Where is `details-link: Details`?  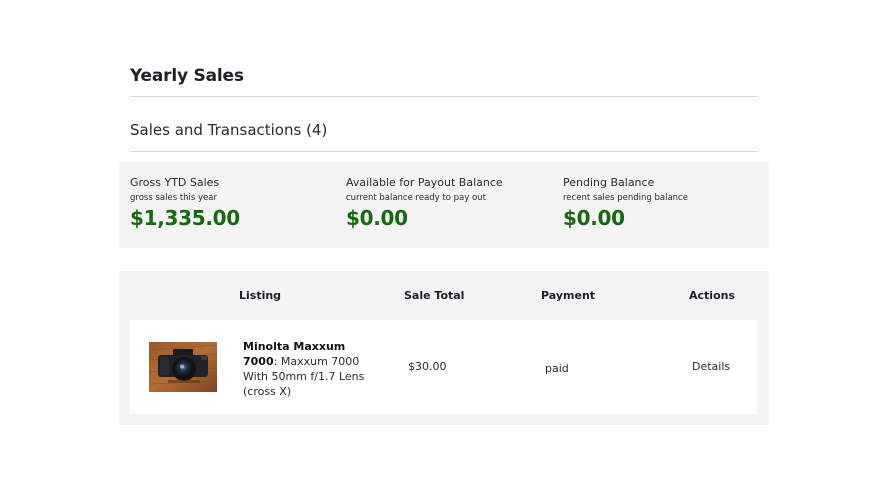
details-link: Details is located at coordinates (711, 366).